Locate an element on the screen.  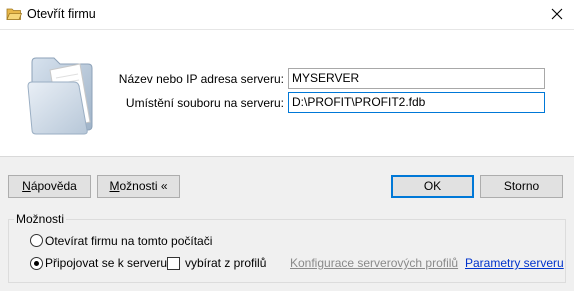
close-button is located at coordinates (557, 14).